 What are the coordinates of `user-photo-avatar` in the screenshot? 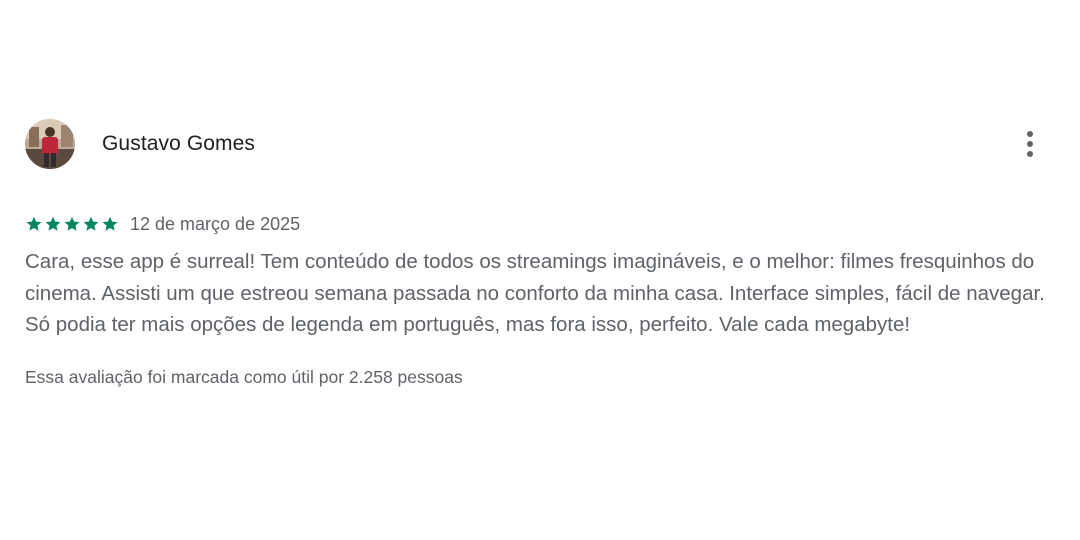 It's located at (50, 144).